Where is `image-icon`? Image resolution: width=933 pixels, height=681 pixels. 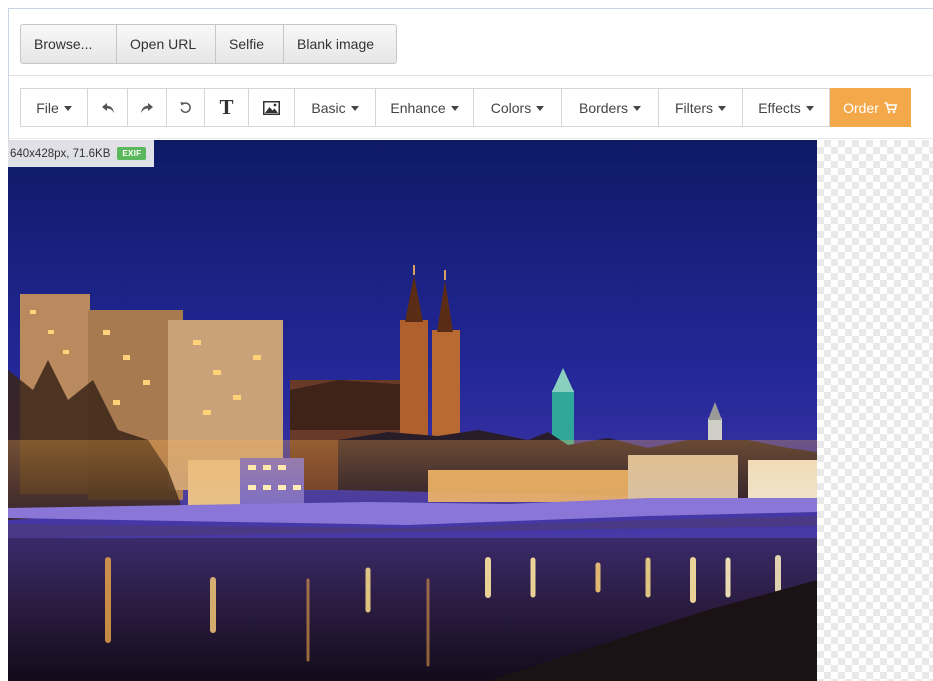
image-icon is located at coordinates (271, 107).